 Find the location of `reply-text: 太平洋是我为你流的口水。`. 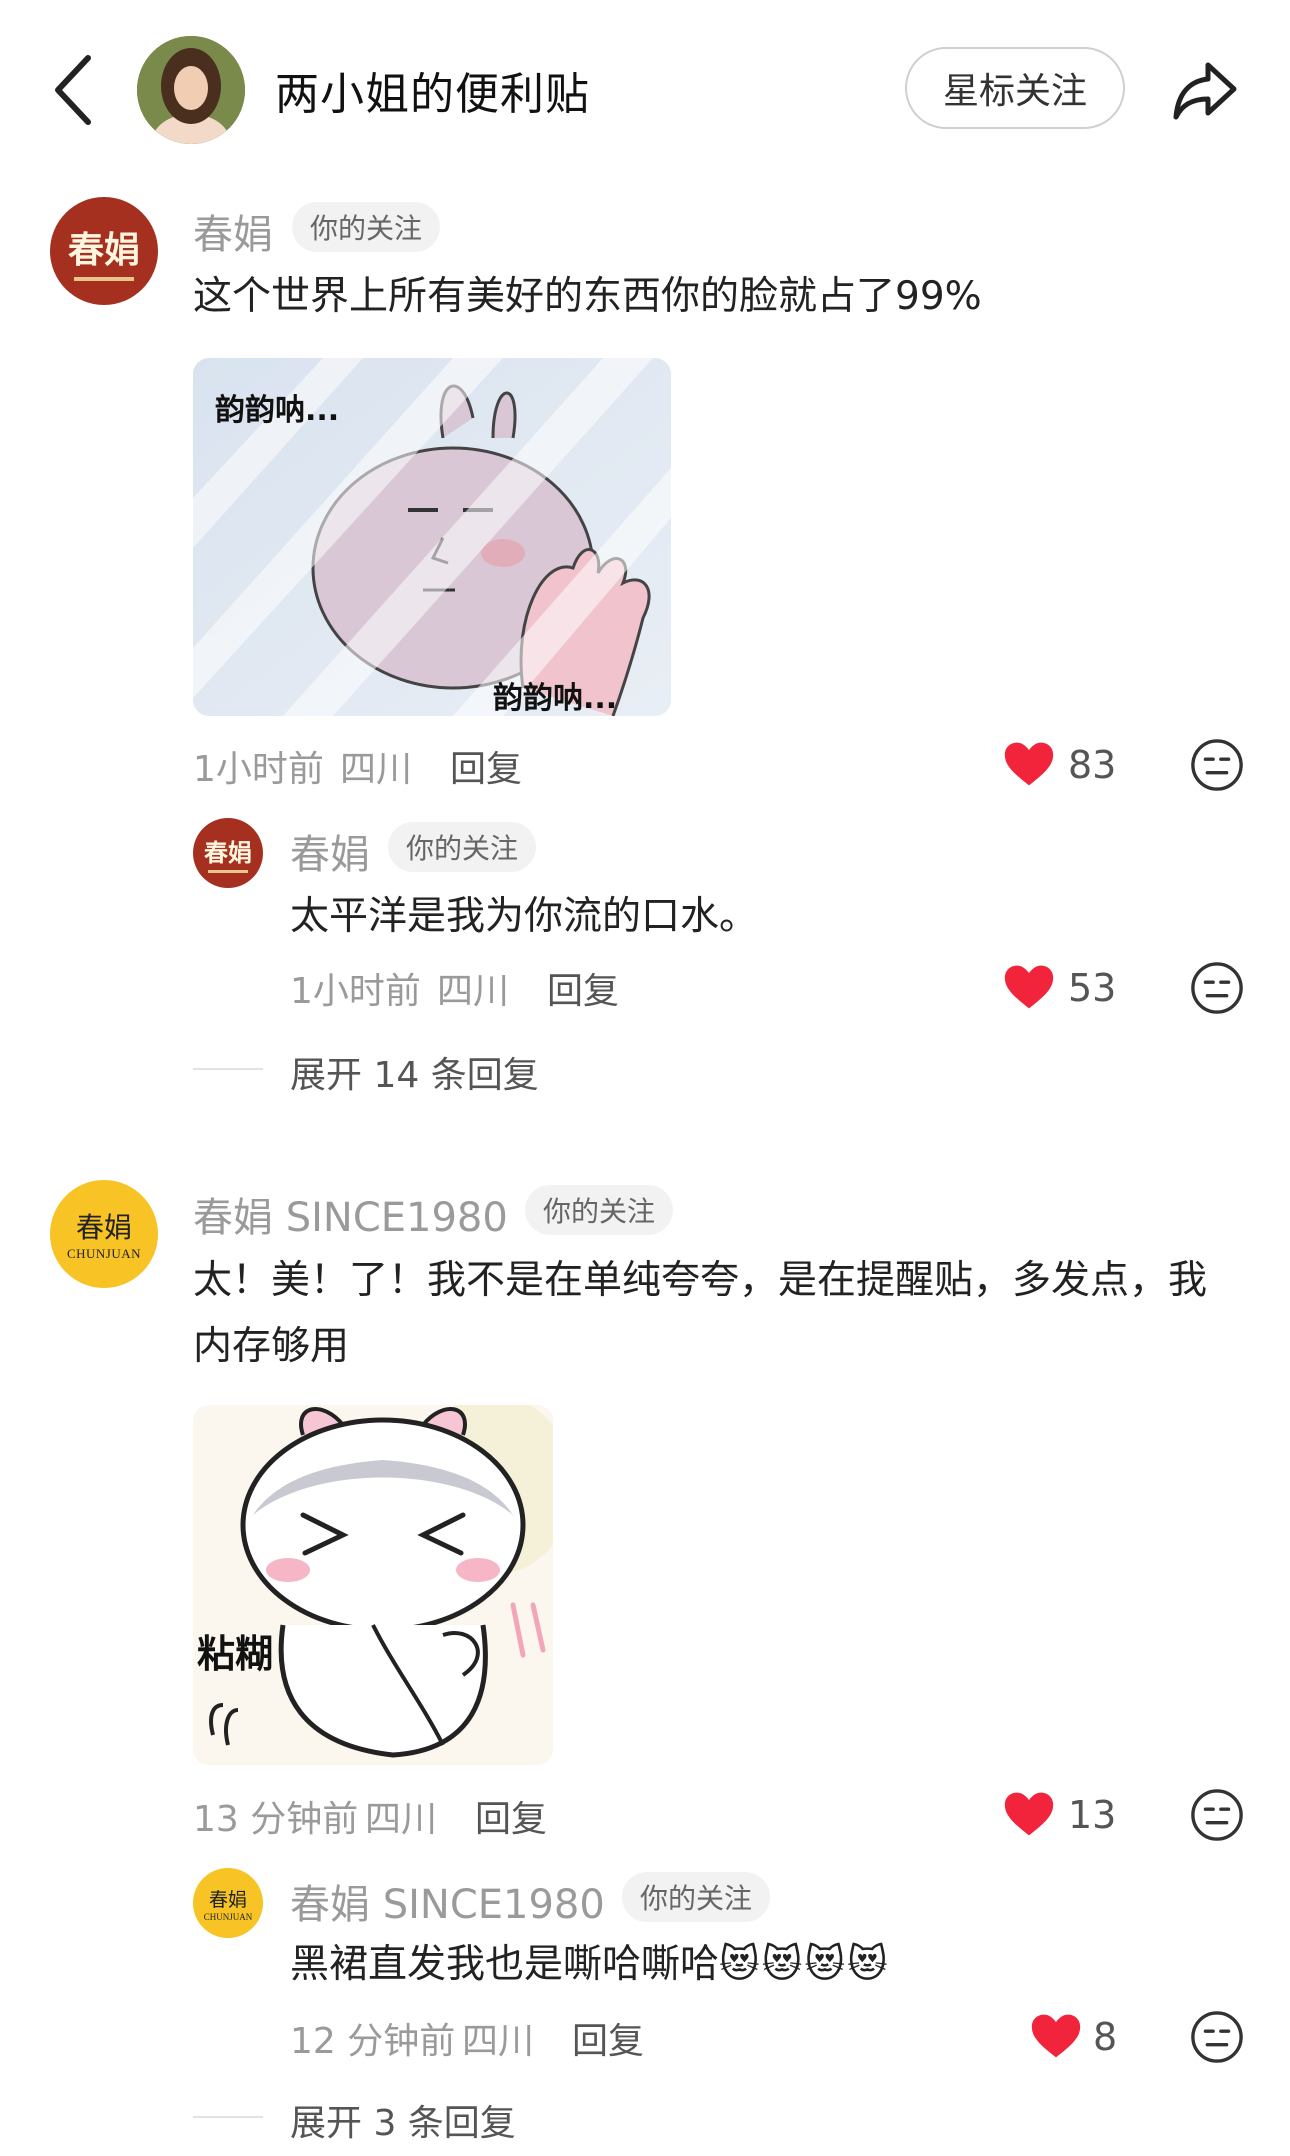

reply-text: 太平洋是我为你流的口水。 is located at coordinates (524, 916).